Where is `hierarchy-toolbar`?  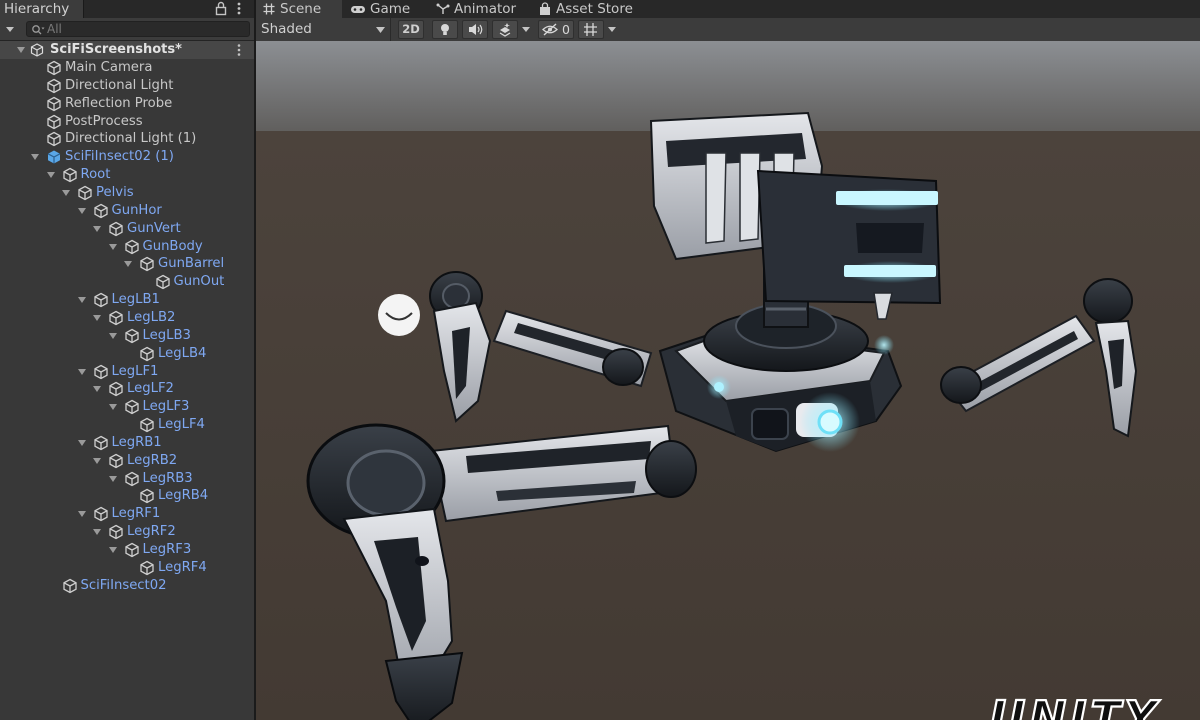 hierarchy-toolbar is located at coordinates (127, 29).